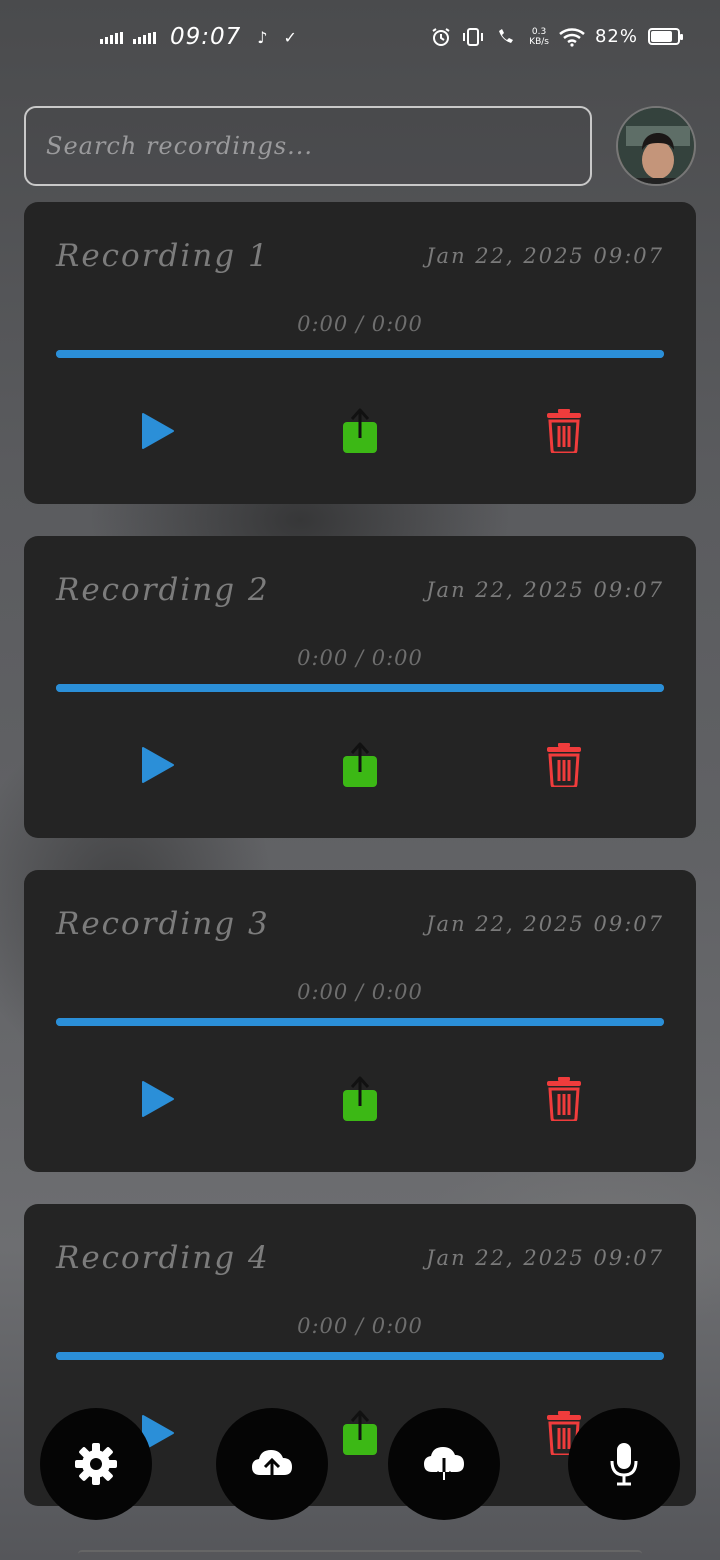  Describe the element at coordinates (163, 1258) in the screenshot. I see `recording-title: Recording 4` at that location.